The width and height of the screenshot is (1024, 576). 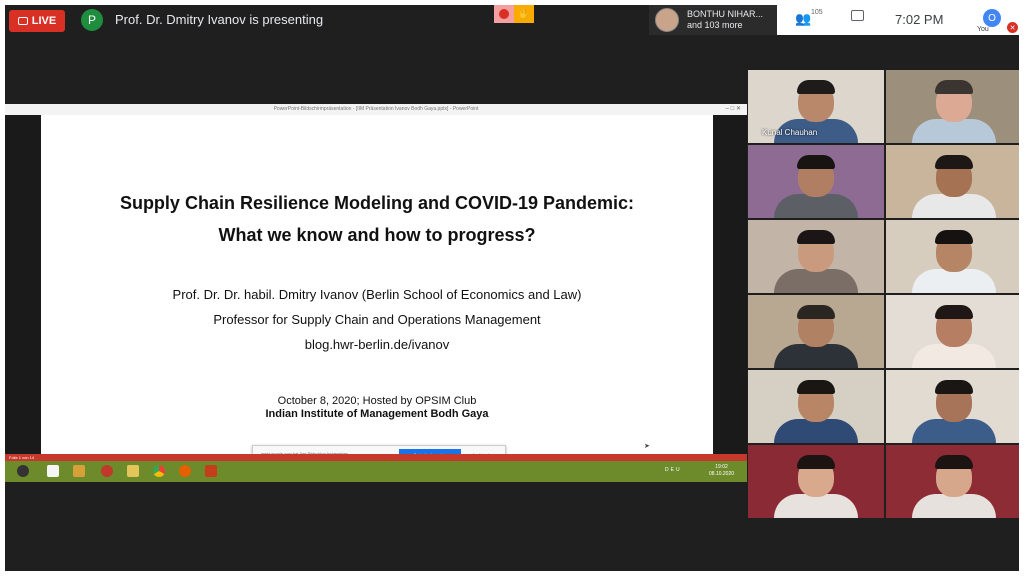 I want to click on windows-taskbar: DEU 19:02 08.10.2020, so click(x=376, y=471).